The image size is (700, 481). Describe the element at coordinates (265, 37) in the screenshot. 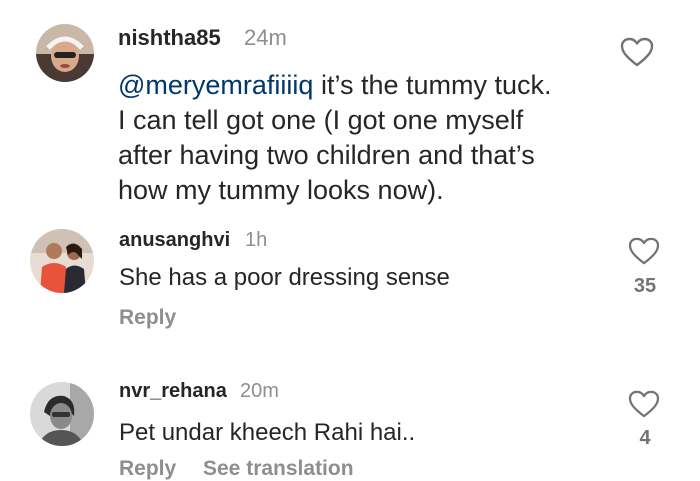

I see `comment-time: 24m` at that location.